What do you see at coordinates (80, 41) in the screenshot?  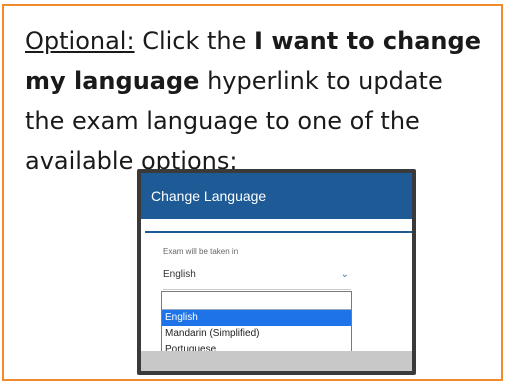 I see `optional-label: Optional:` at bounding box center [80, 41].